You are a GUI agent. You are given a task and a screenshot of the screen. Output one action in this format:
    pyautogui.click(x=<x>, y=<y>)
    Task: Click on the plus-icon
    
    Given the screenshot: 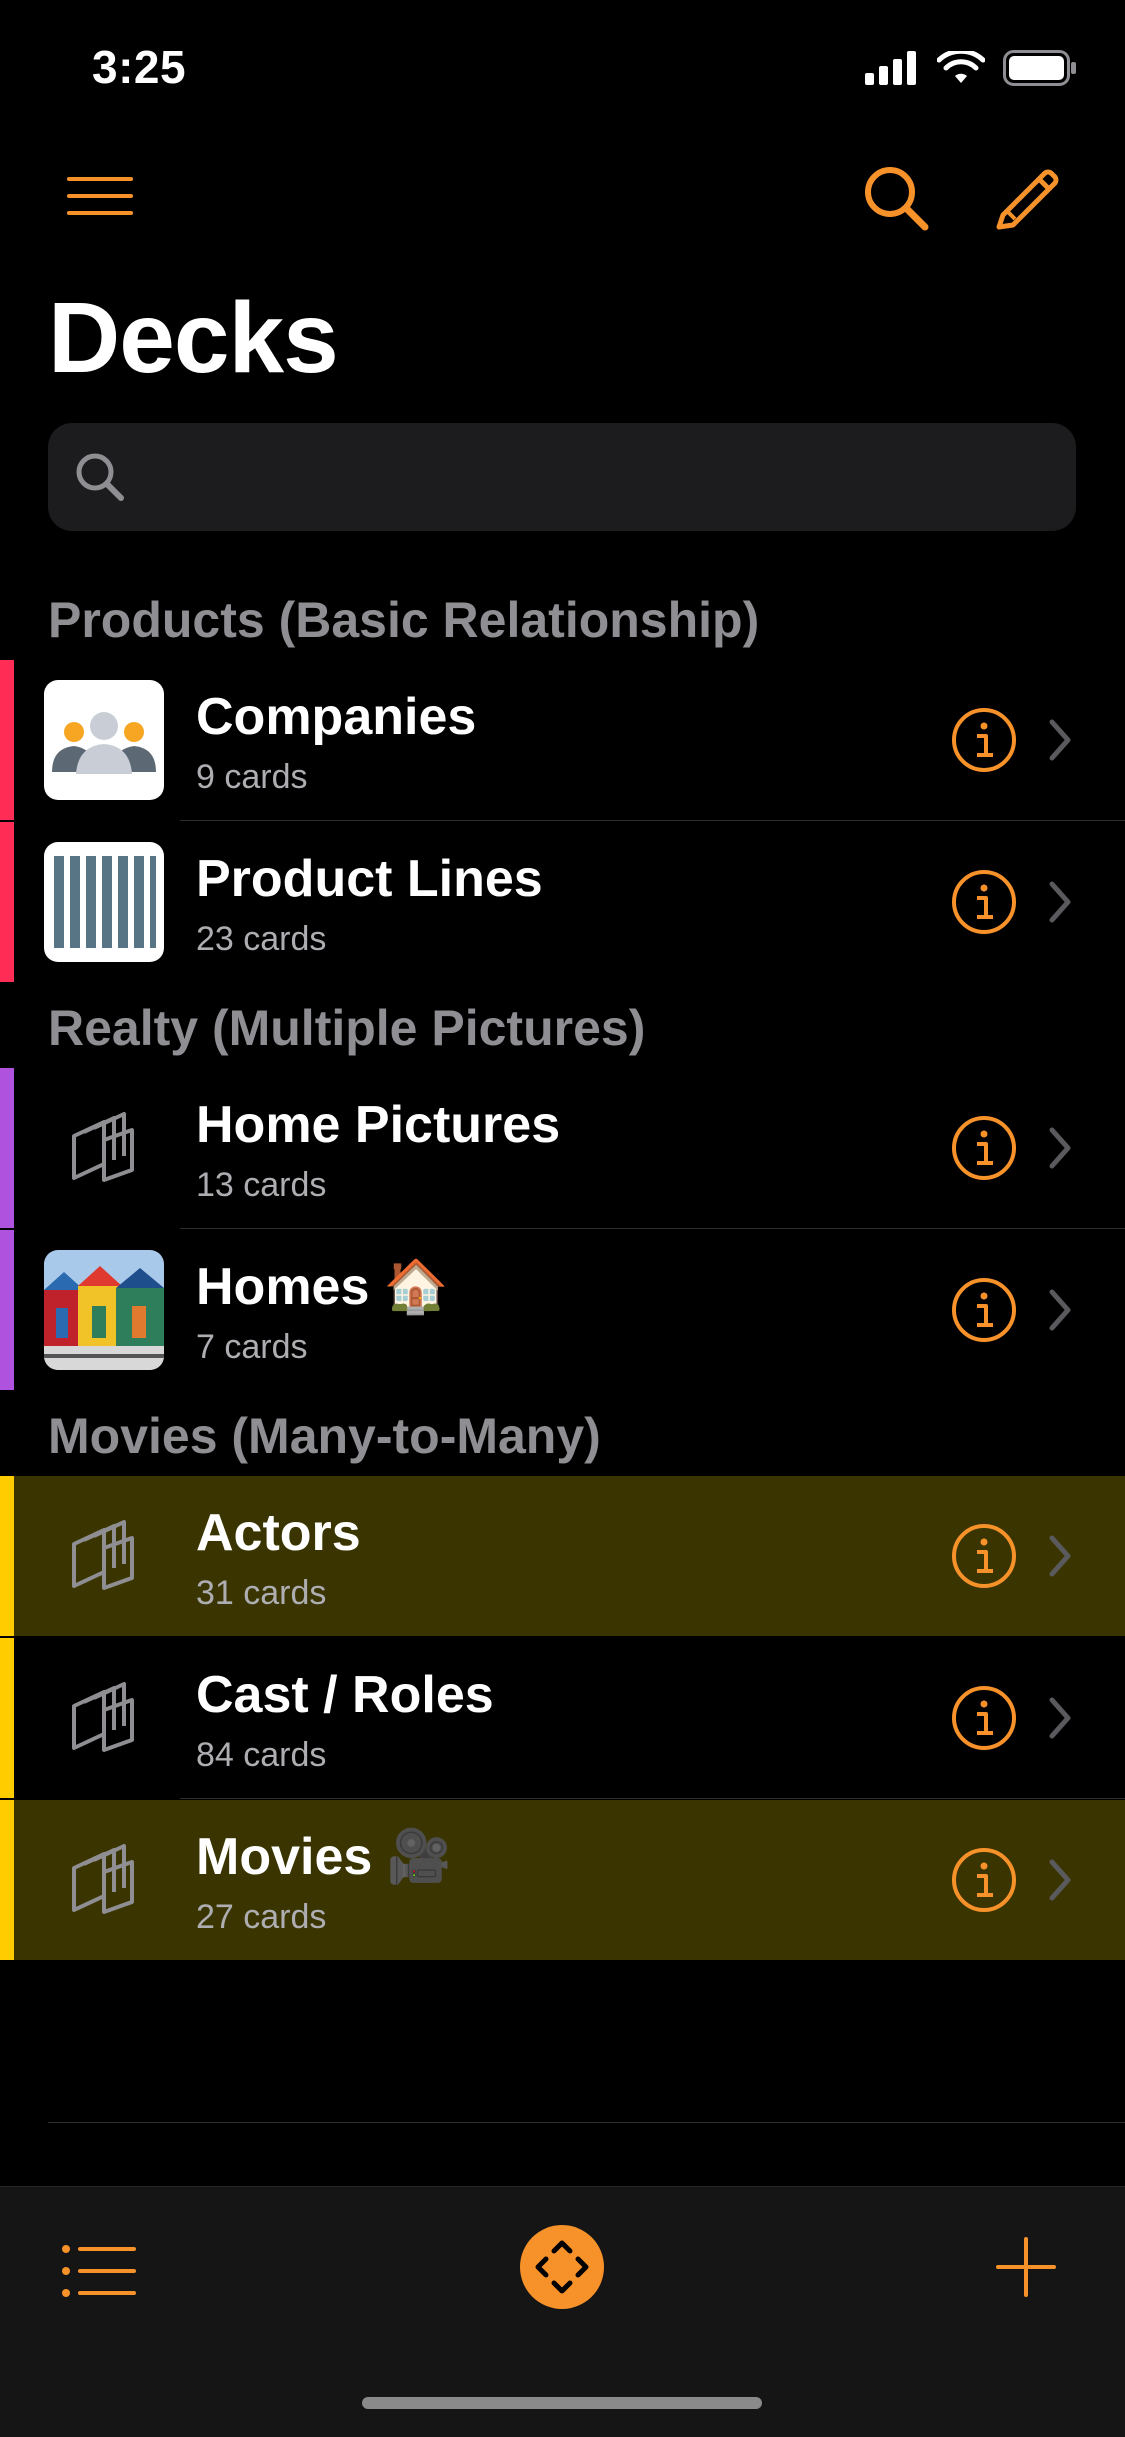 What is the action you would take?
    pyautogui.click(x=1026, y=2267)
    